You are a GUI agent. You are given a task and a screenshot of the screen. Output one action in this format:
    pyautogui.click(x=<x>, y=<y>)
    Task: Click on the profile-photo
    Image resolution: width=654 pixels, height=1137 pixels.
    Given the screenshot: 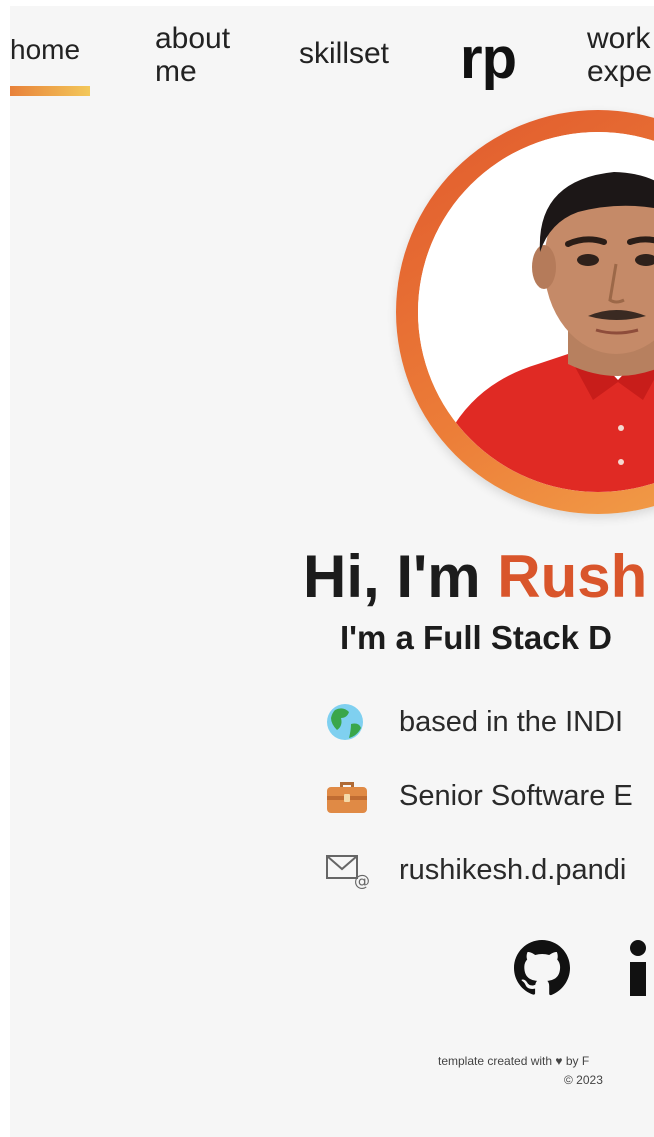 What is the action you would take?
    pyautogui.click(x=536, y=312)
    